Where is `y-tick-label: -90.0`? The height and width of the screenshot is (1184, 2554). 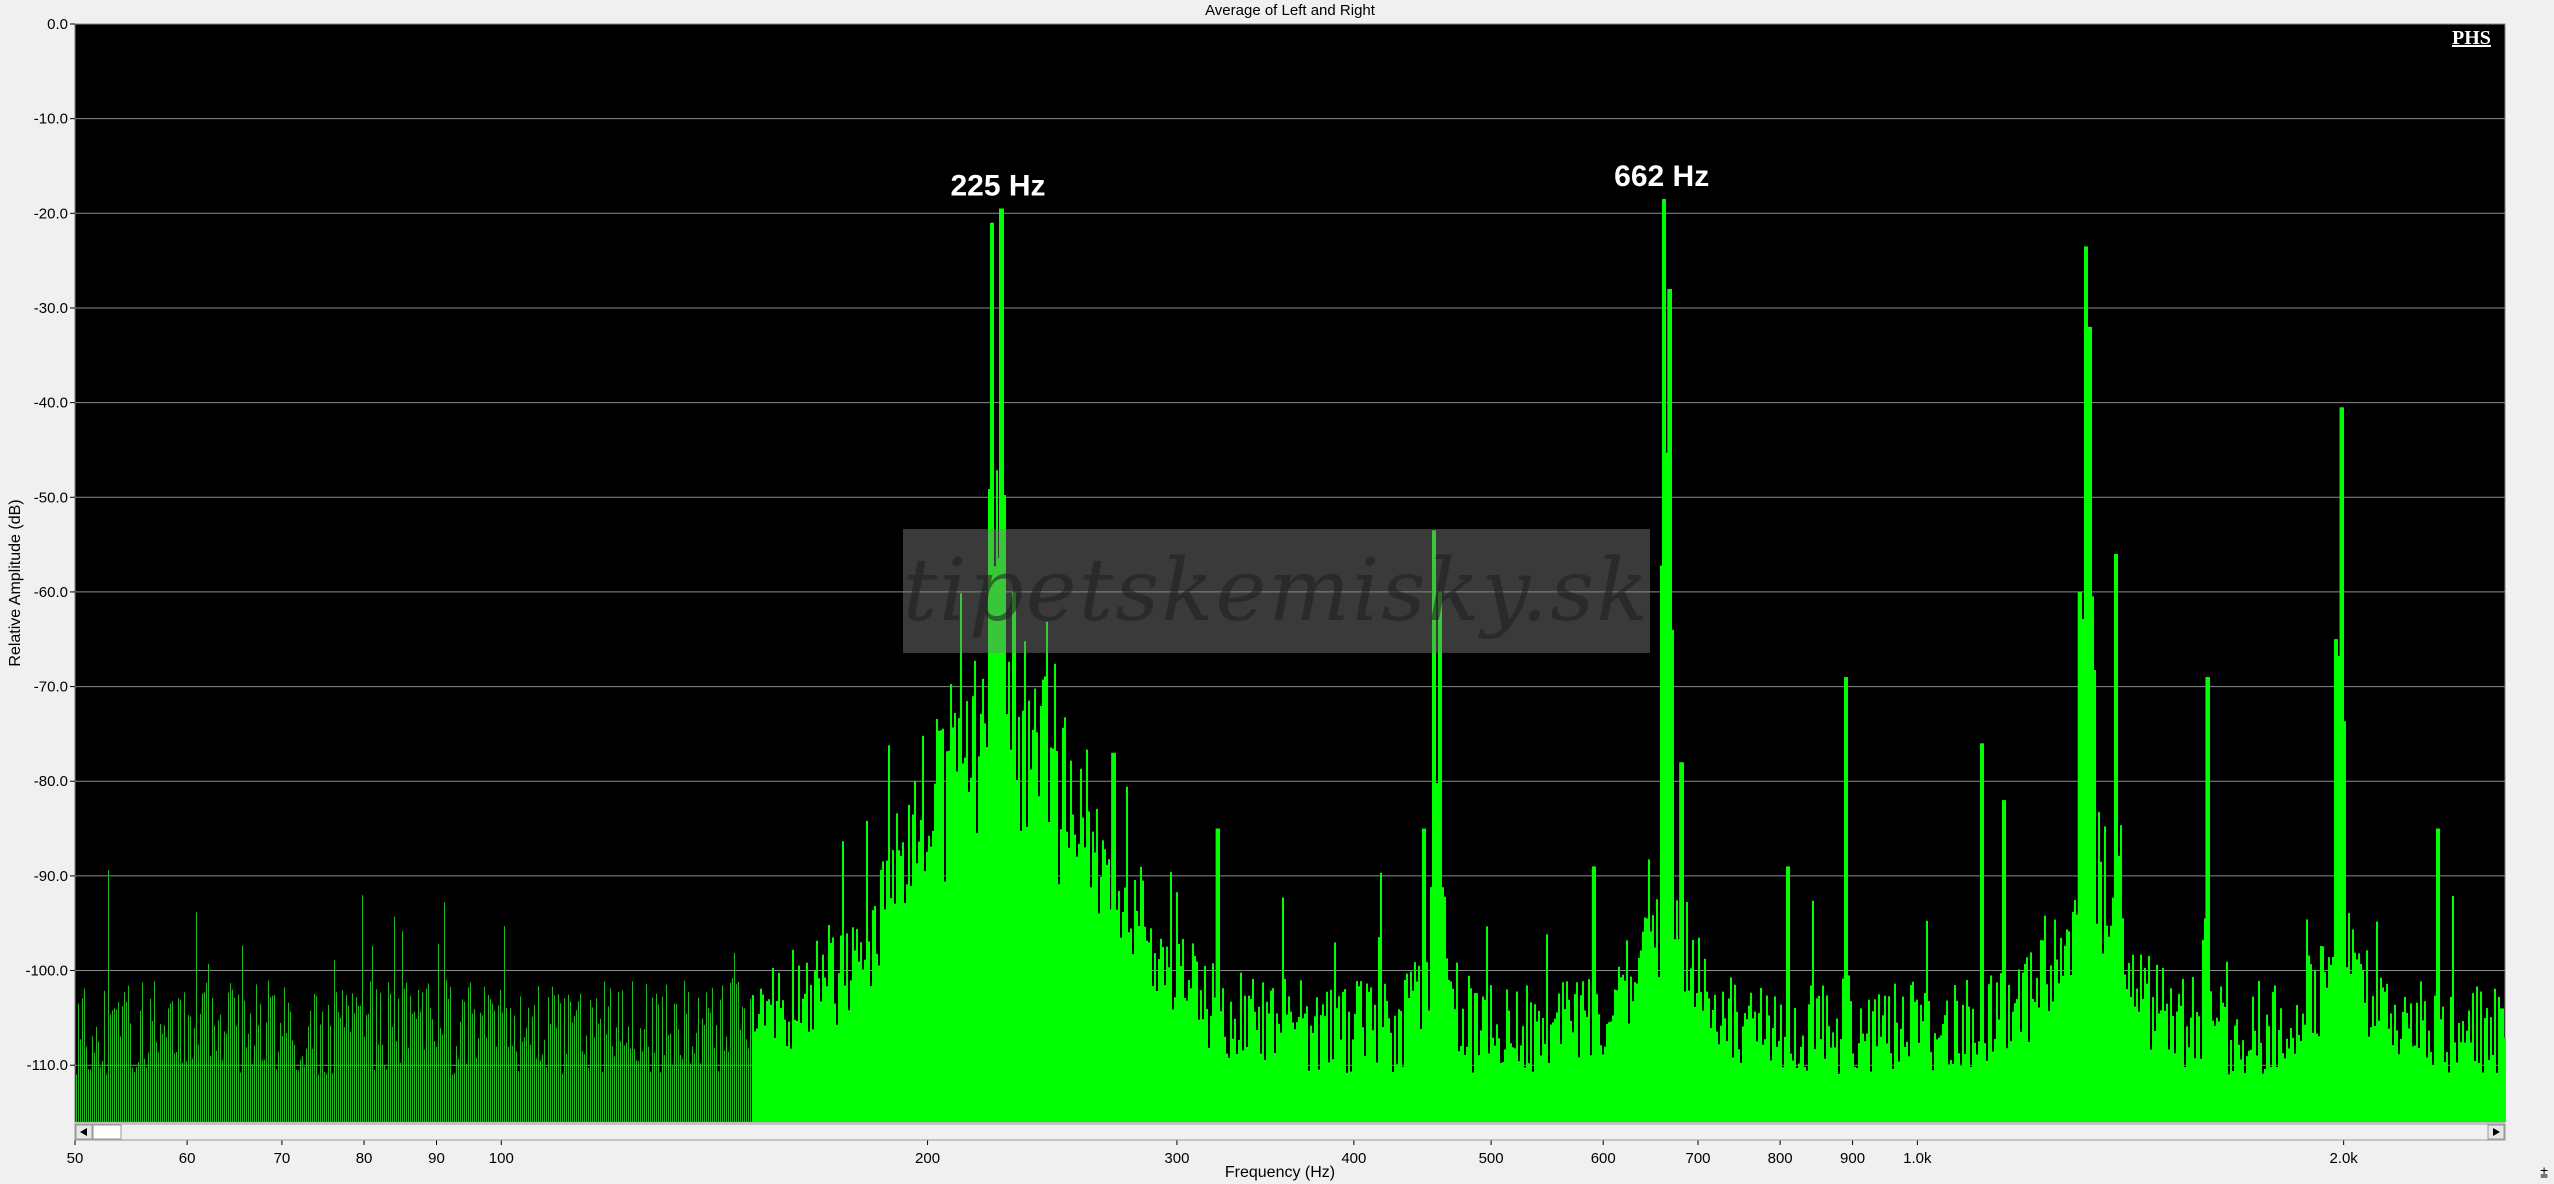
y-tick-label: -90.0 is located at coordinates (51, 876).